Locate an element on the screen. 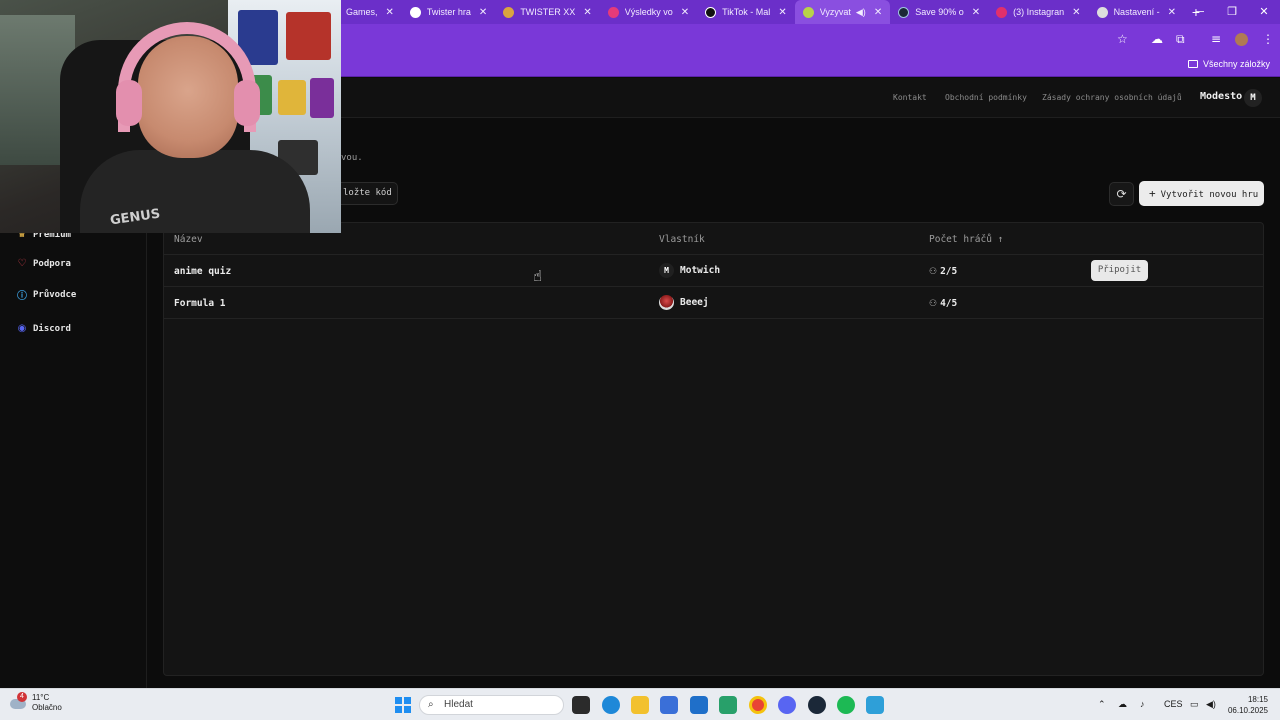  cloud-tray-icon: ☁ is located at coordinates (1122, 704).